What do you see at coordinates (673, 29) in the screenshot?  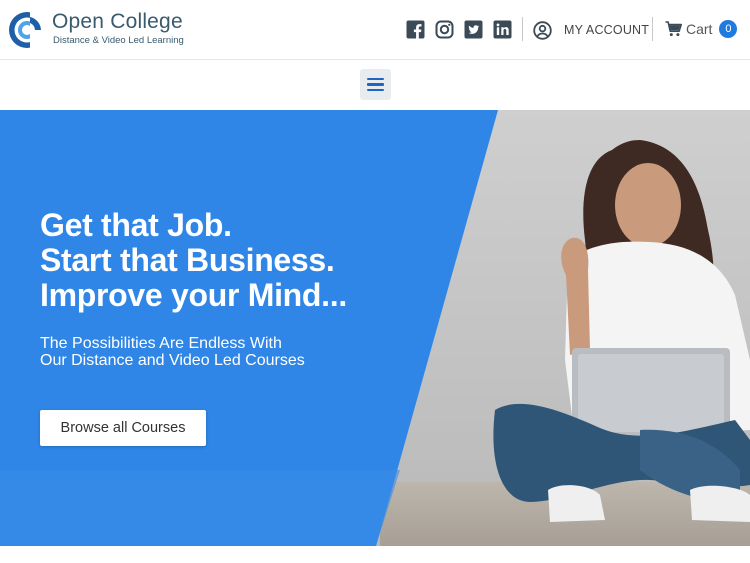 I see `shopping-cart-icon` at bounding box center [673, 29].